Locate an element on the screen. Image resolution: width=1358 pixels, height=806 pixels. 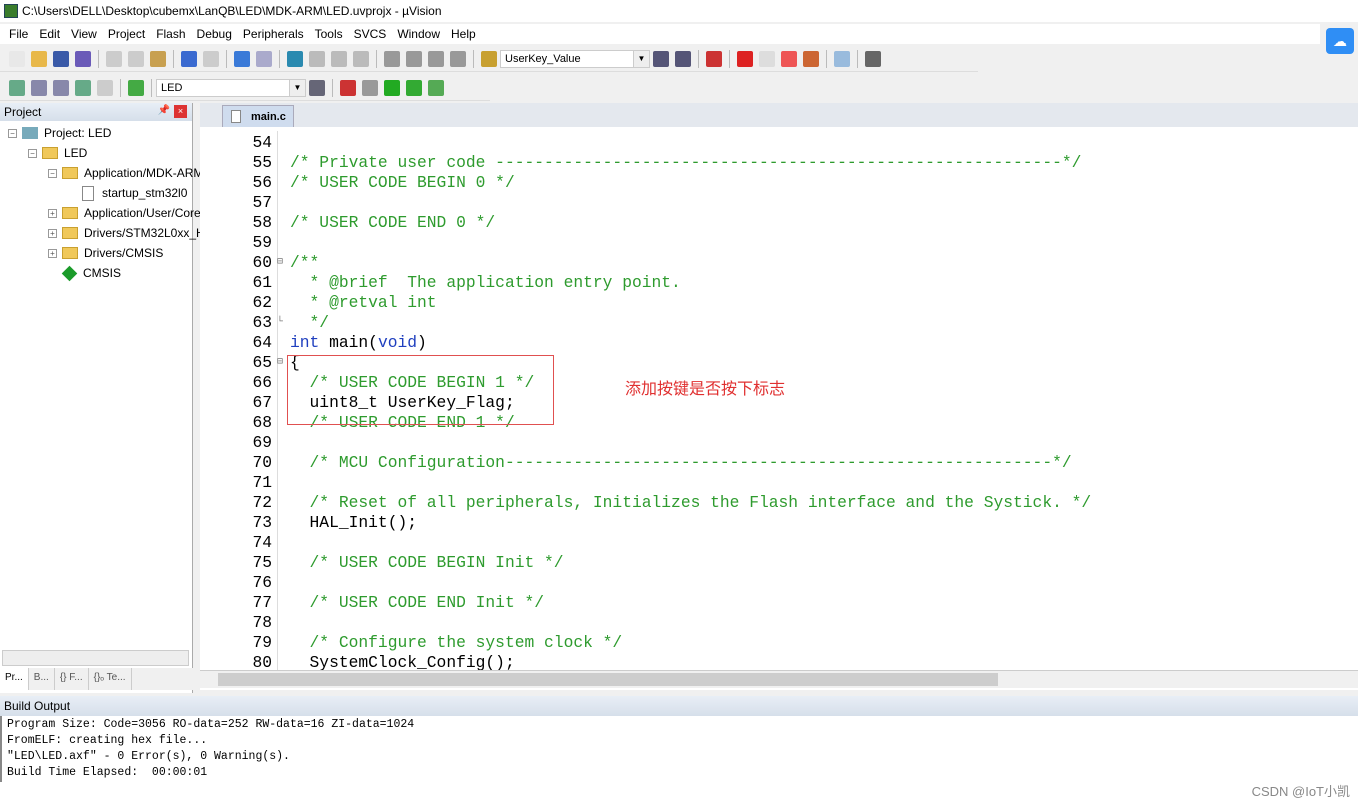
breakpoint-icon is located at coordinates (745, 58).